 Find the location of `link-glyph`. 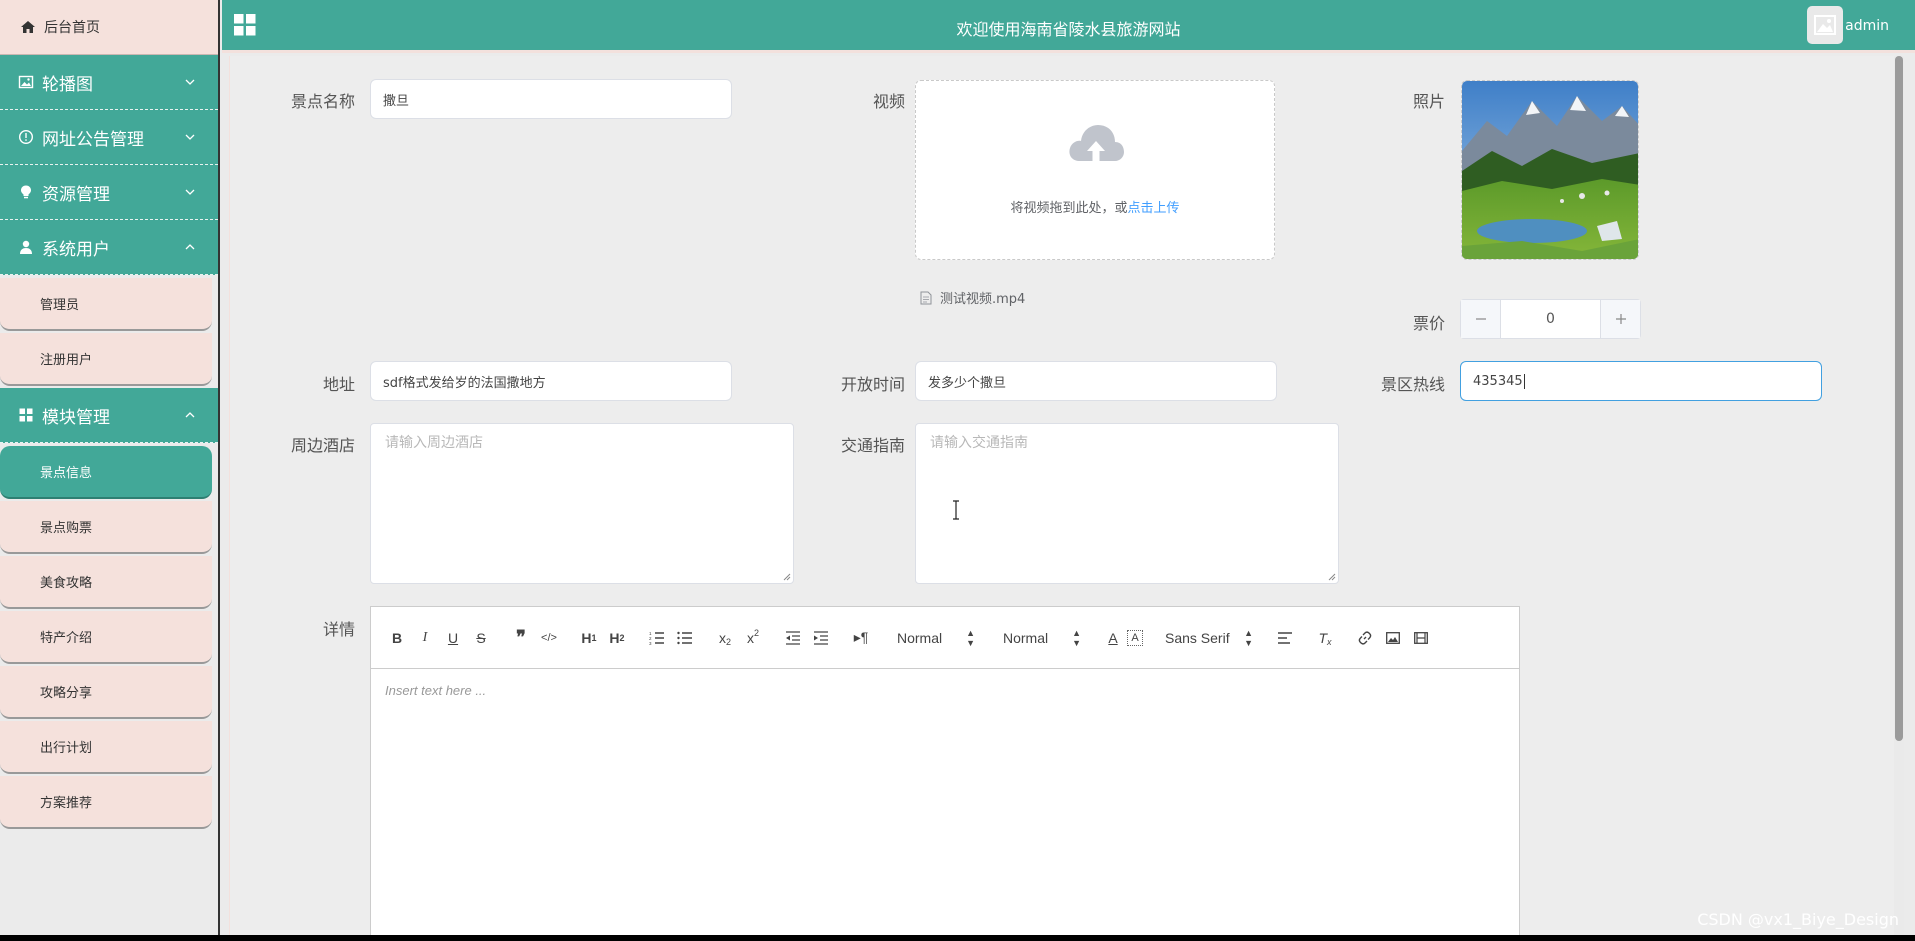

link-glyph is located at coordinates (1365, 637).